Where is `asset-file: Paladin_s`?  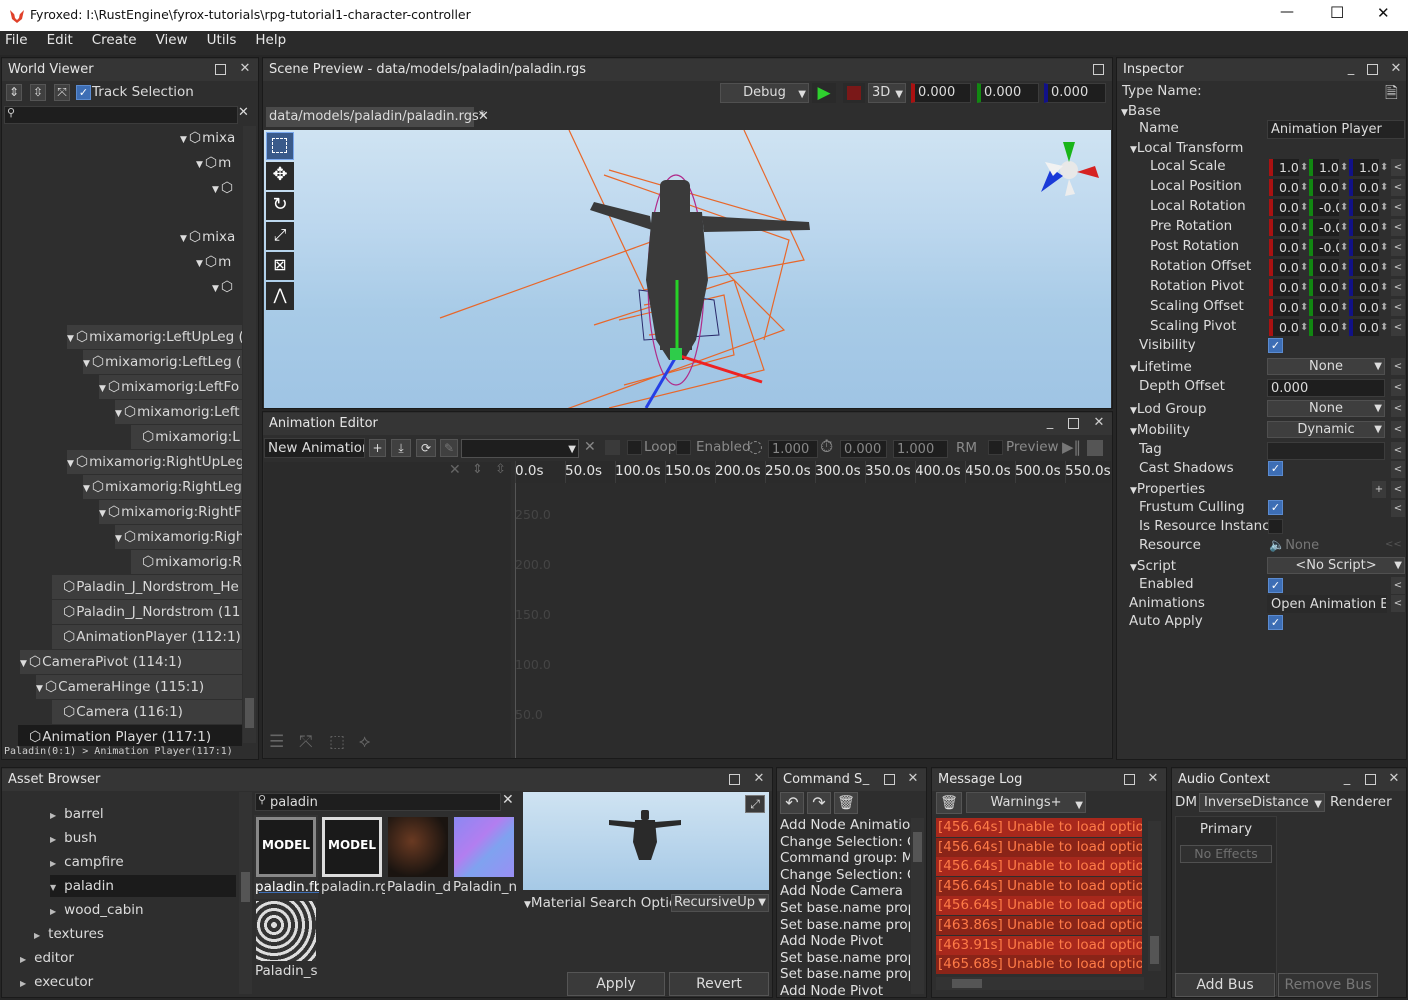
asset-file: Paladin_s is located at coordinates (286, 941).